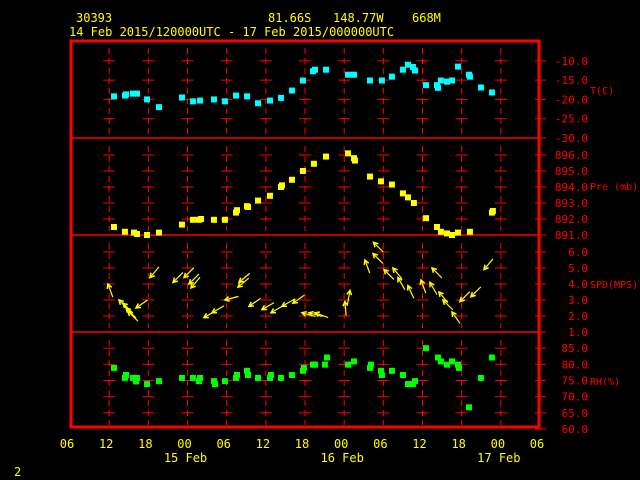 Image resolution: width=640 pixels, height=480 pixels. What do you see at coordinates (571, 99) in the screenshot?
I see `y-tick-label: -20.0` at bounding box center [571, 99].